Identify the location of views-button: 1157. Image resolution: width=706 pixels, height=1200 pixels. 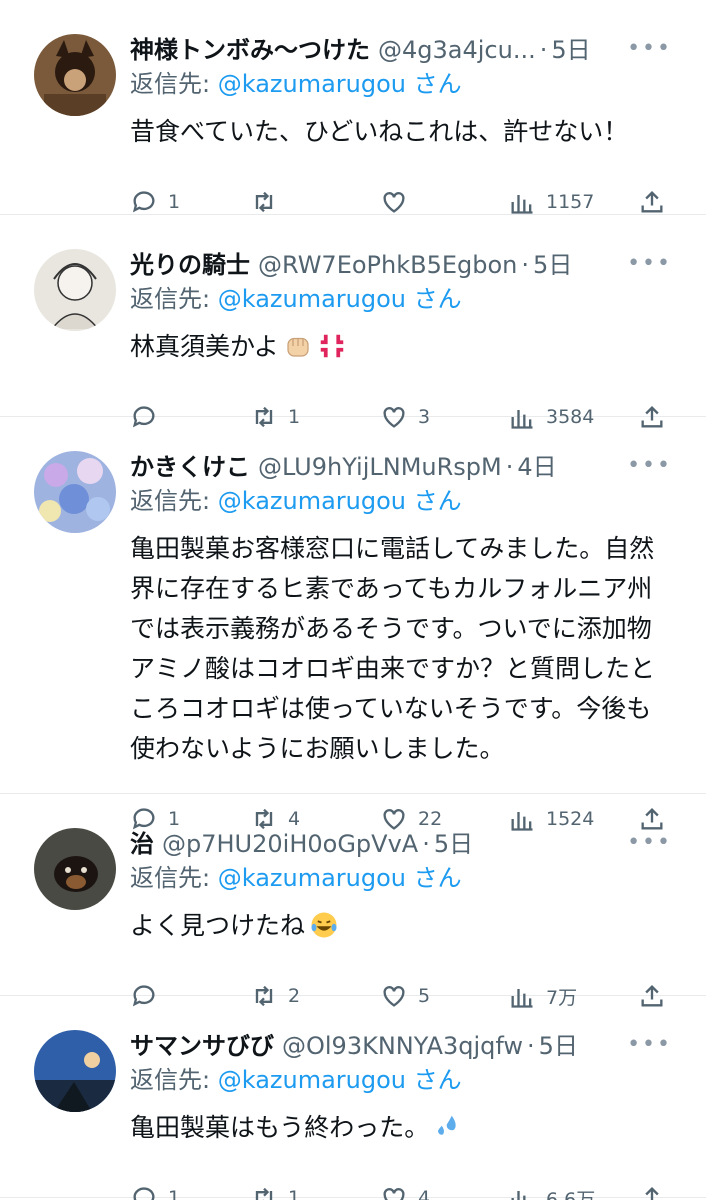
(551, 202).